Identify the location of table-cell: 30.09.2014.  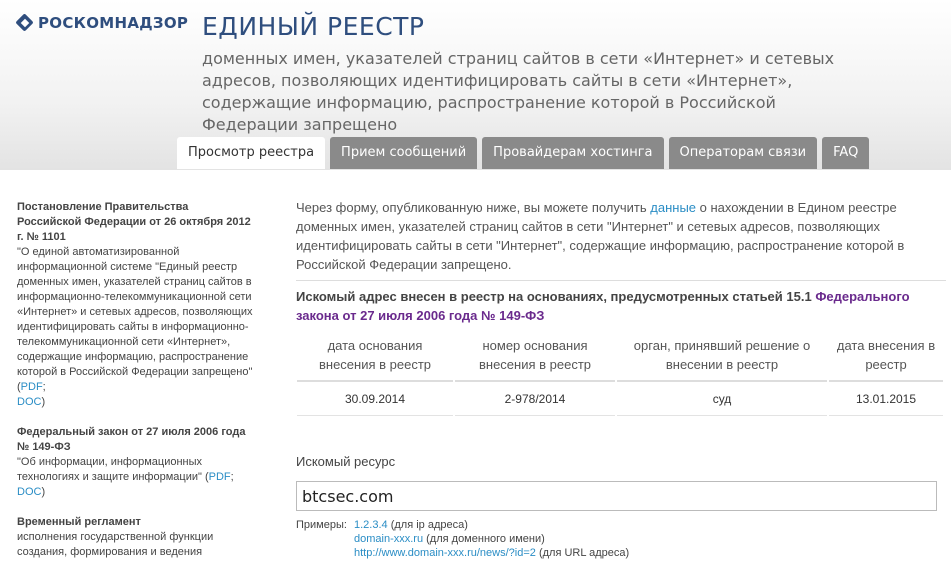
(375, 399).